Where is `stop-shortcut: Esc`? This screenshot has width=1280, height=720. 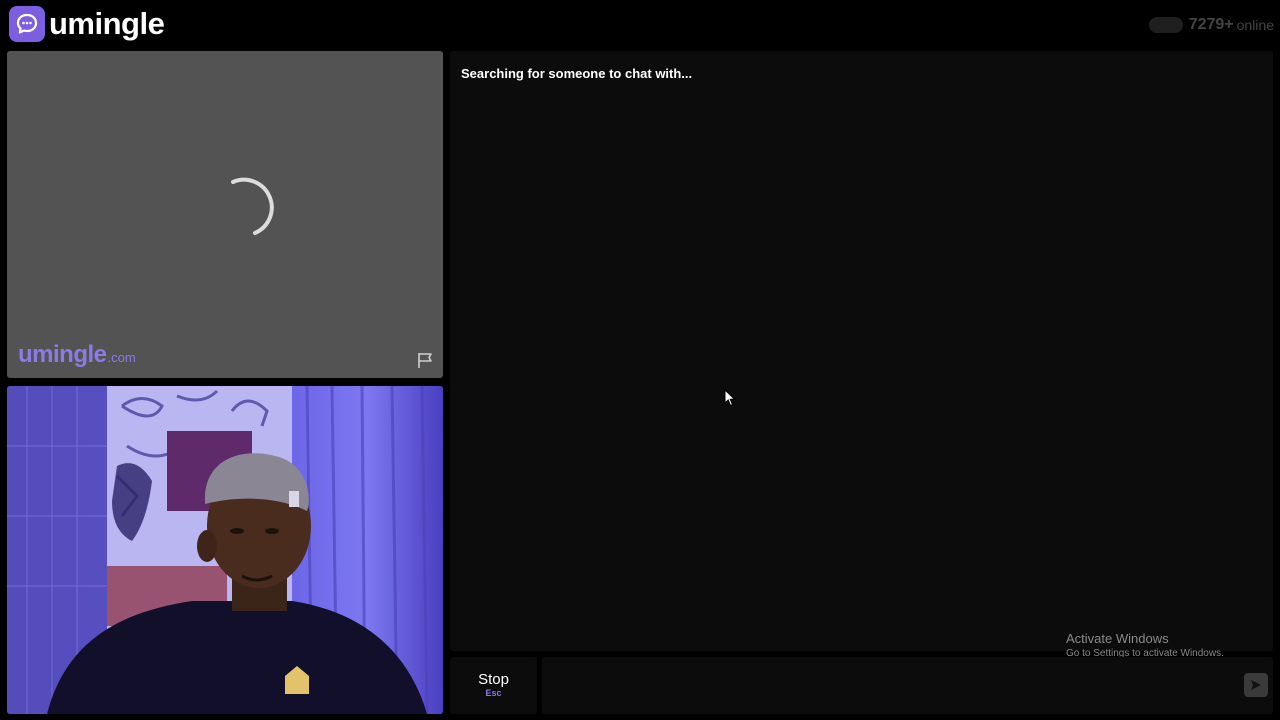 stop-shortcut: Esc is located at coordinates (493, 693).